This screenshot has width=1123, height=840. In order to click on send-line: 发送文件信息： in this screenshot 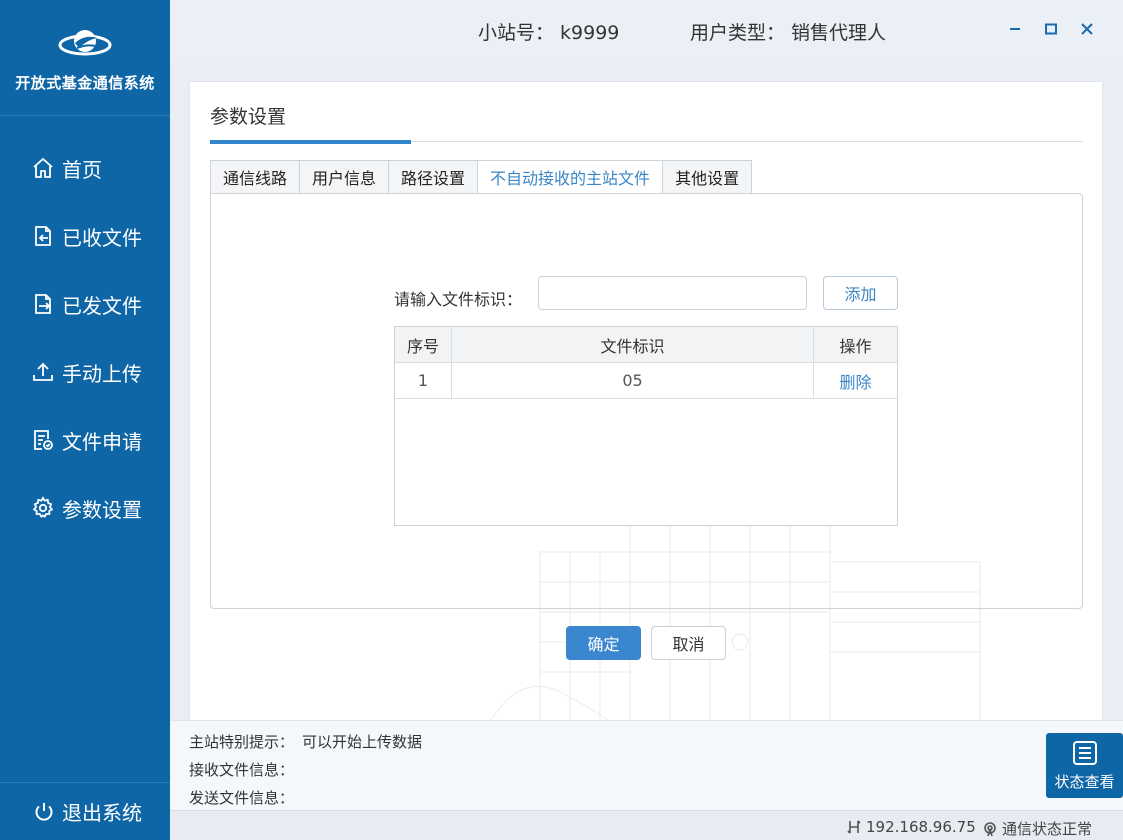, I will do `click(245, 797)`.